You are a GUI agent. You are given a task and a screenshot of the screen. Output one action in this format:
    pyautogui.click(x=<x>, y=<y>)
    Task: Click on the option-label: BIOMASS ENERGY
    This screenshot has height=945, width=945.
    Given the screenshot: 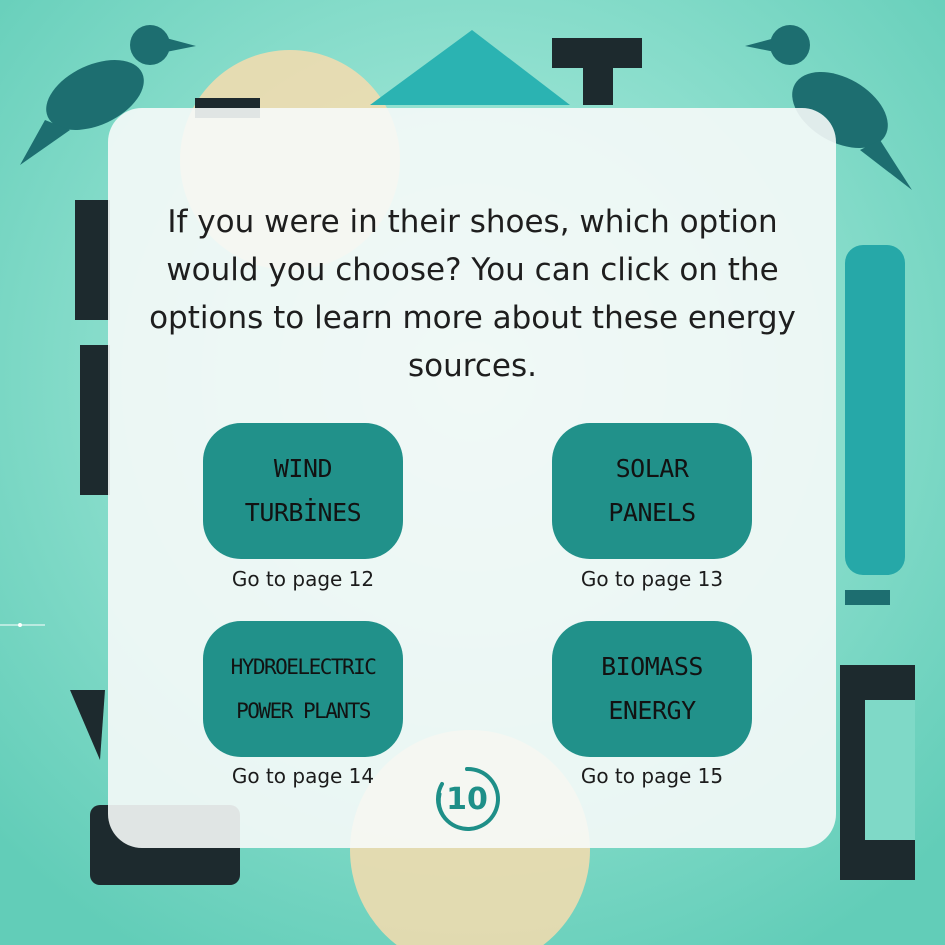 What is the action you would take?
    pyautogui.click(x=652, y=688)
    